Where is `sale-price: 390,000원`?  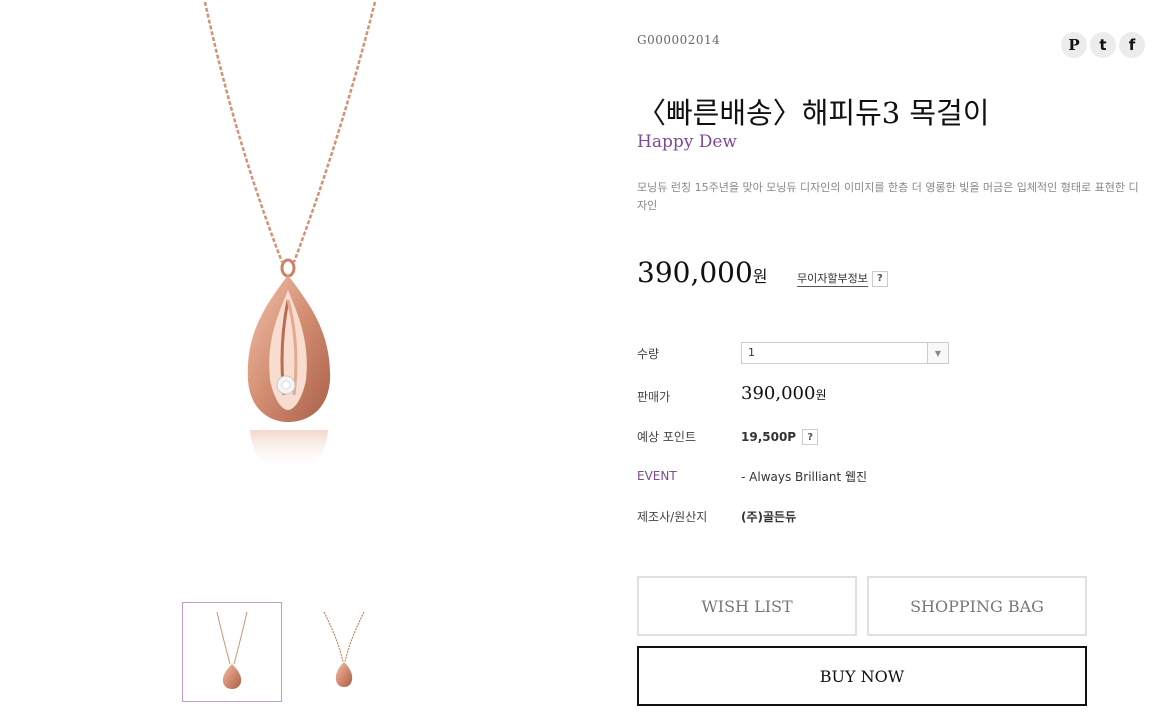 sale-price: 390,000원 is located at coordinates (783, 393).